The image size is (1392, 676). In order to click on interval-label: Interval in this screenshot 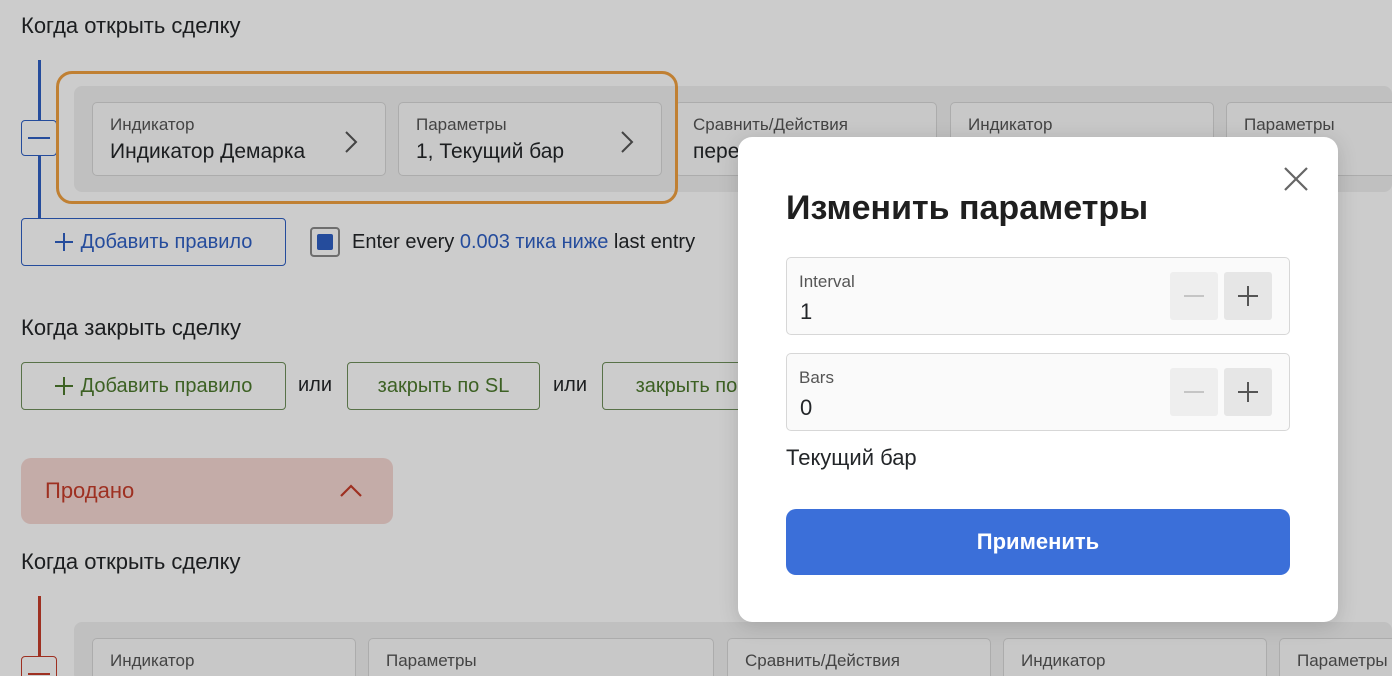, I will do `click(827, 281)`.